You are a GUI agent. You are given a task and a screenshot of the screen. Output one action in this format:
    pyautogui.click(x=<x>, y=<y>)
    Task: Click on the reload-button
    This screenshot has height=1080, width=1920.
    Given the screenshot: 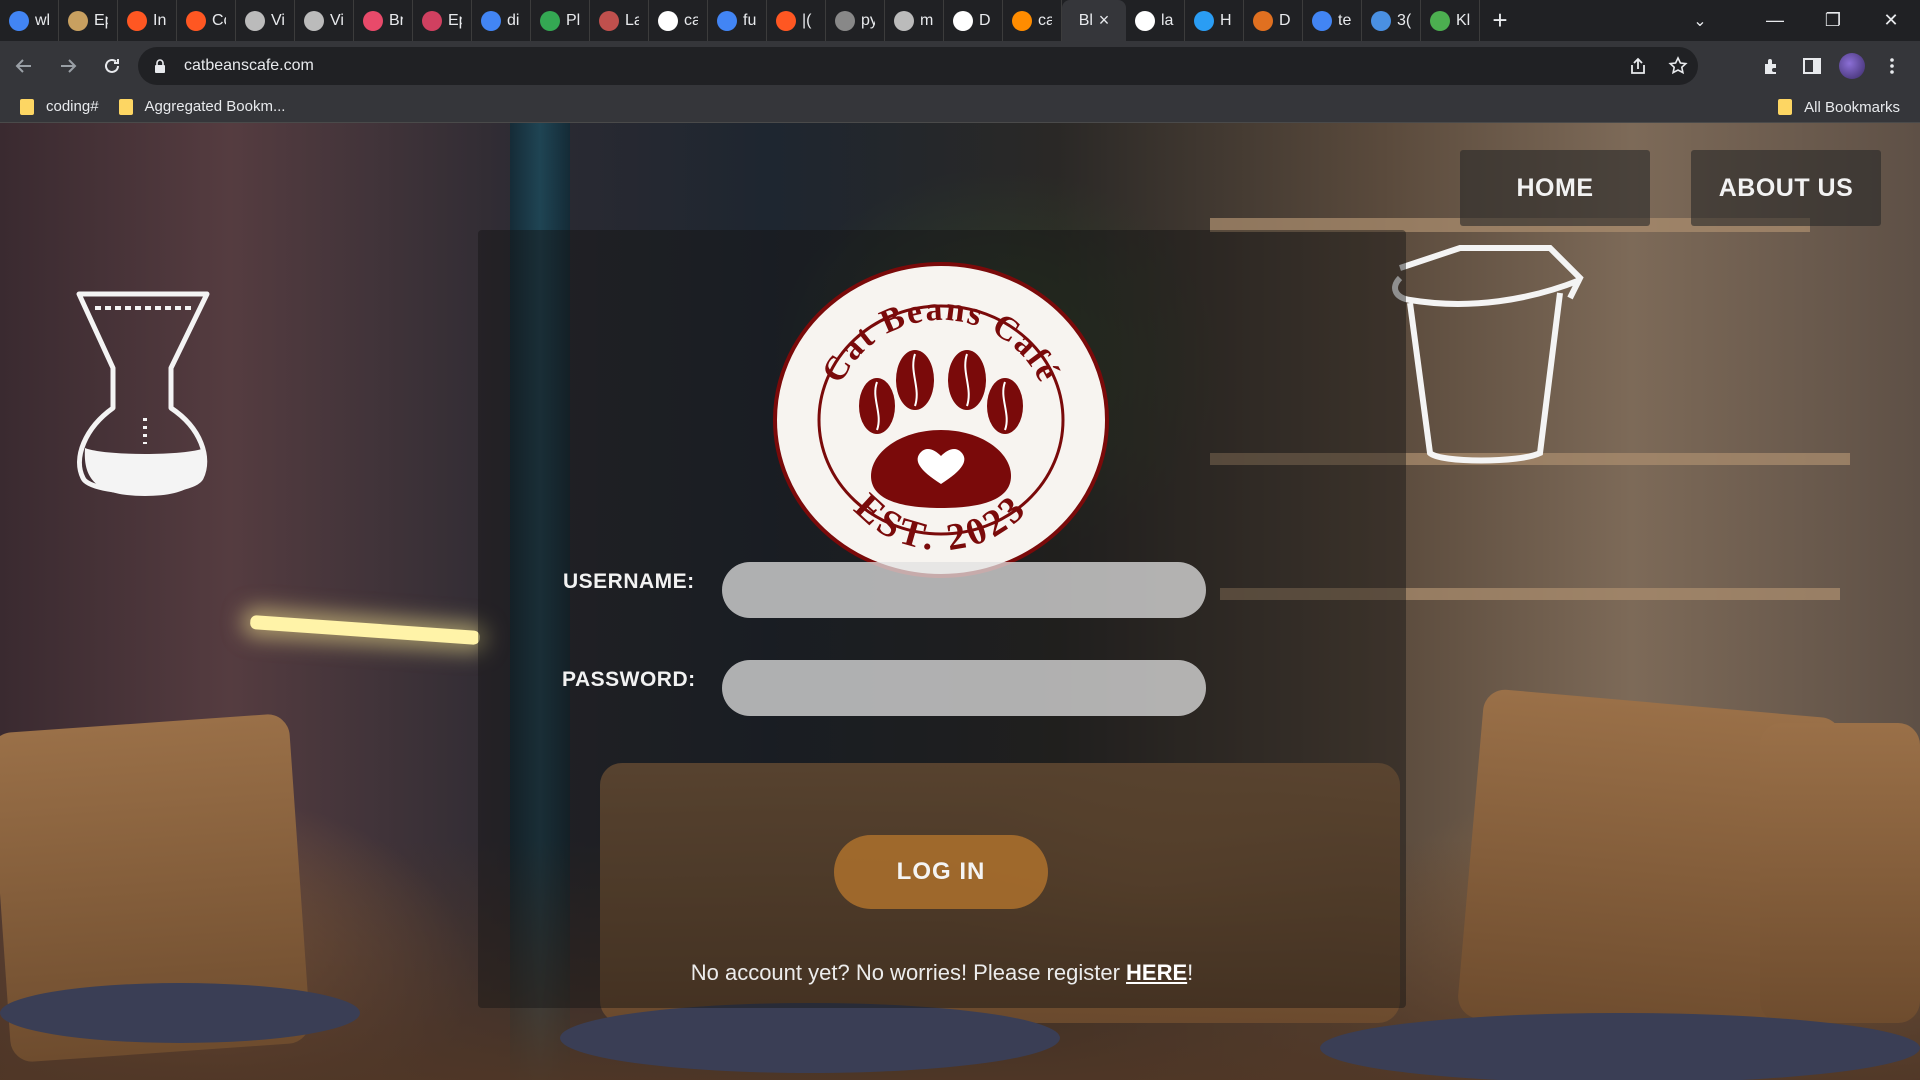 What is the action you would take?
    pyautogui.click(x=112, y=66)
    